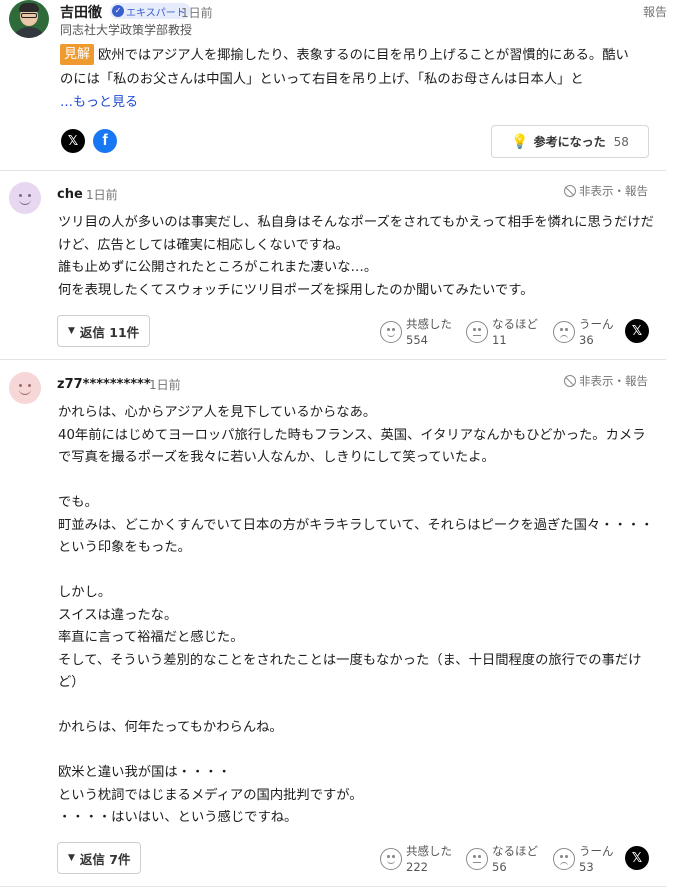 The image size is (677, 896). What do you see at coordinates (77, 54) in the screenshot?
I see `opinion-tag: 見解` at bounding box center [77, 54].